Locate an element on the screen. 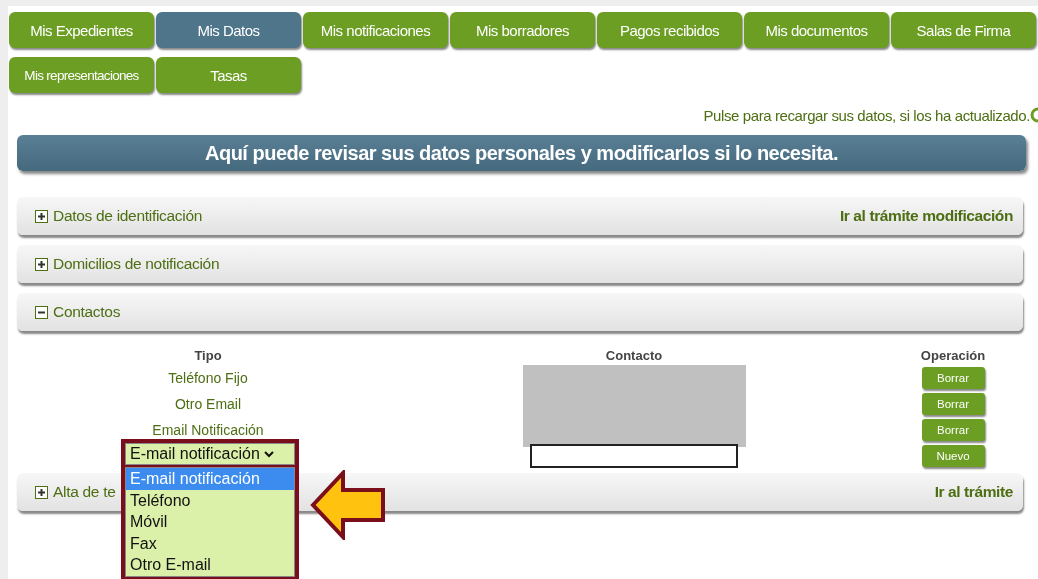 The height and width of the screenshot is (579, 1038). contact-input is located at coordinates (634, 456).